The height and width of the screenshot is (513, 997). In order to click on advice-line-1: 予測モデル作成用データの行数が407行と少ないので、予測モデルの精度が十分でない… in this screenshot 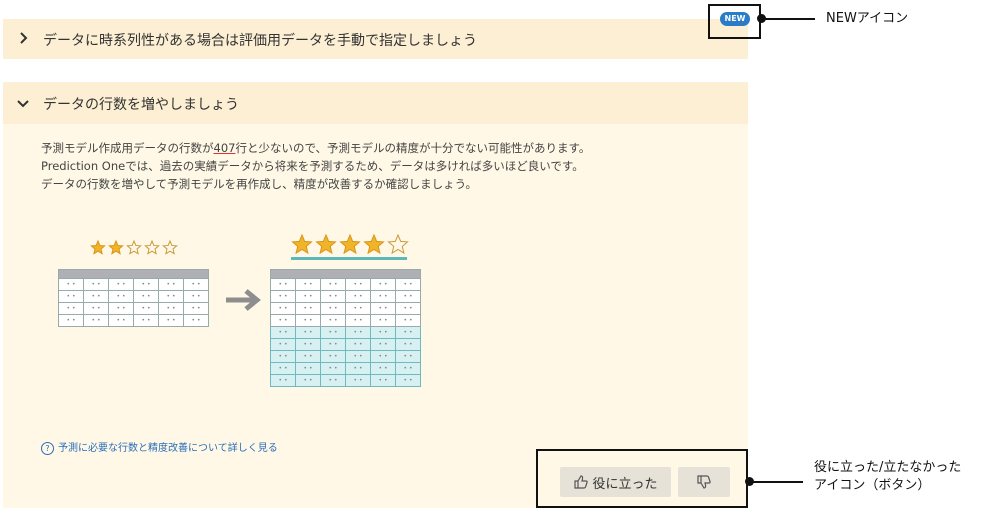, I will do `click(316, 148)`.